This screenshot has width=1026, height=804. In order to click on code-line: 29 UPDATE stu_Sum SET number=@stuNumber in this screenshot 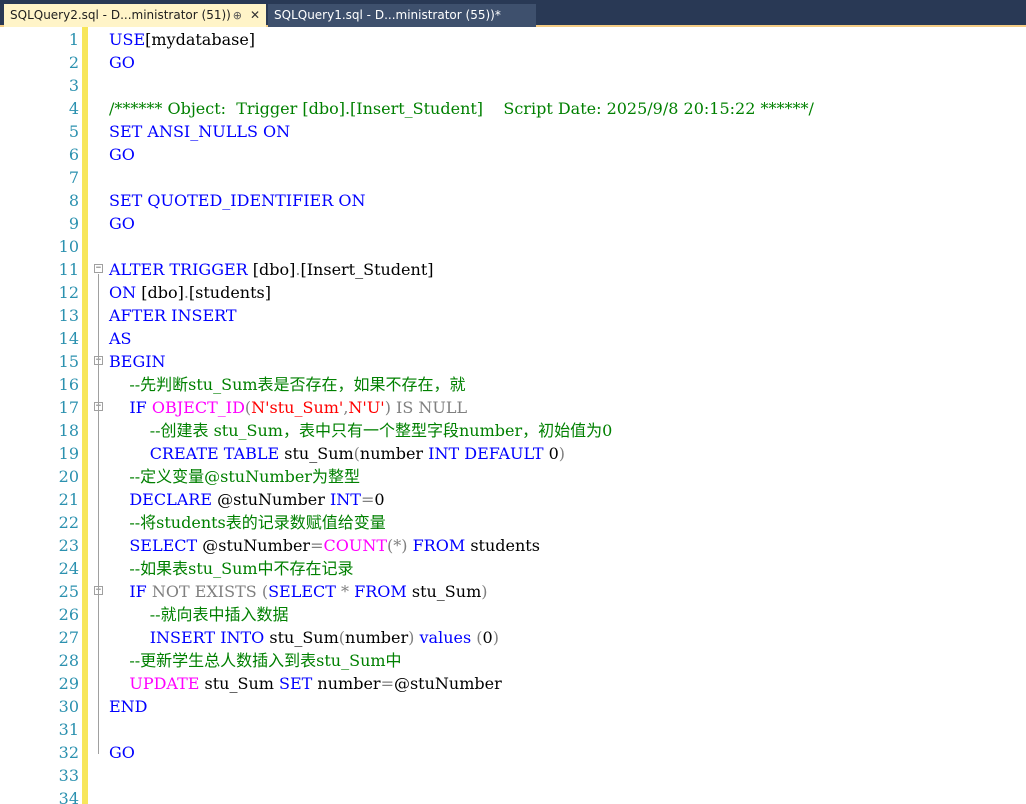, I will do `click(513, 683)`.